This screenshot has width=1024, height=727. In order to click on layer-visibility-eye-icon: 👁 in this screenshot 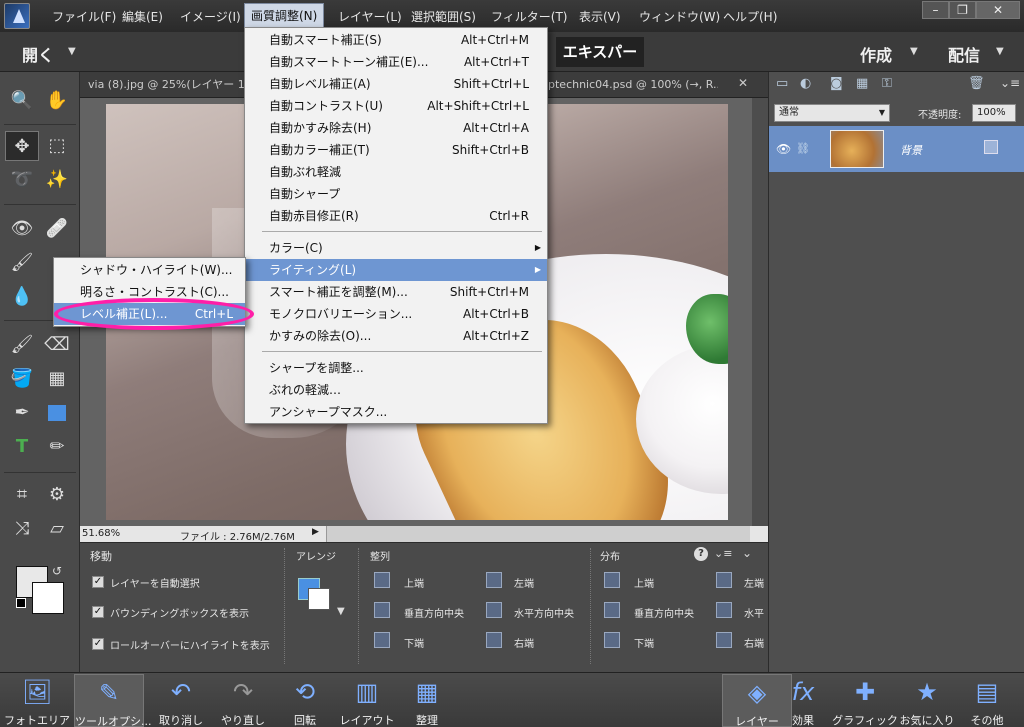, I will do `click(783, 149)`.